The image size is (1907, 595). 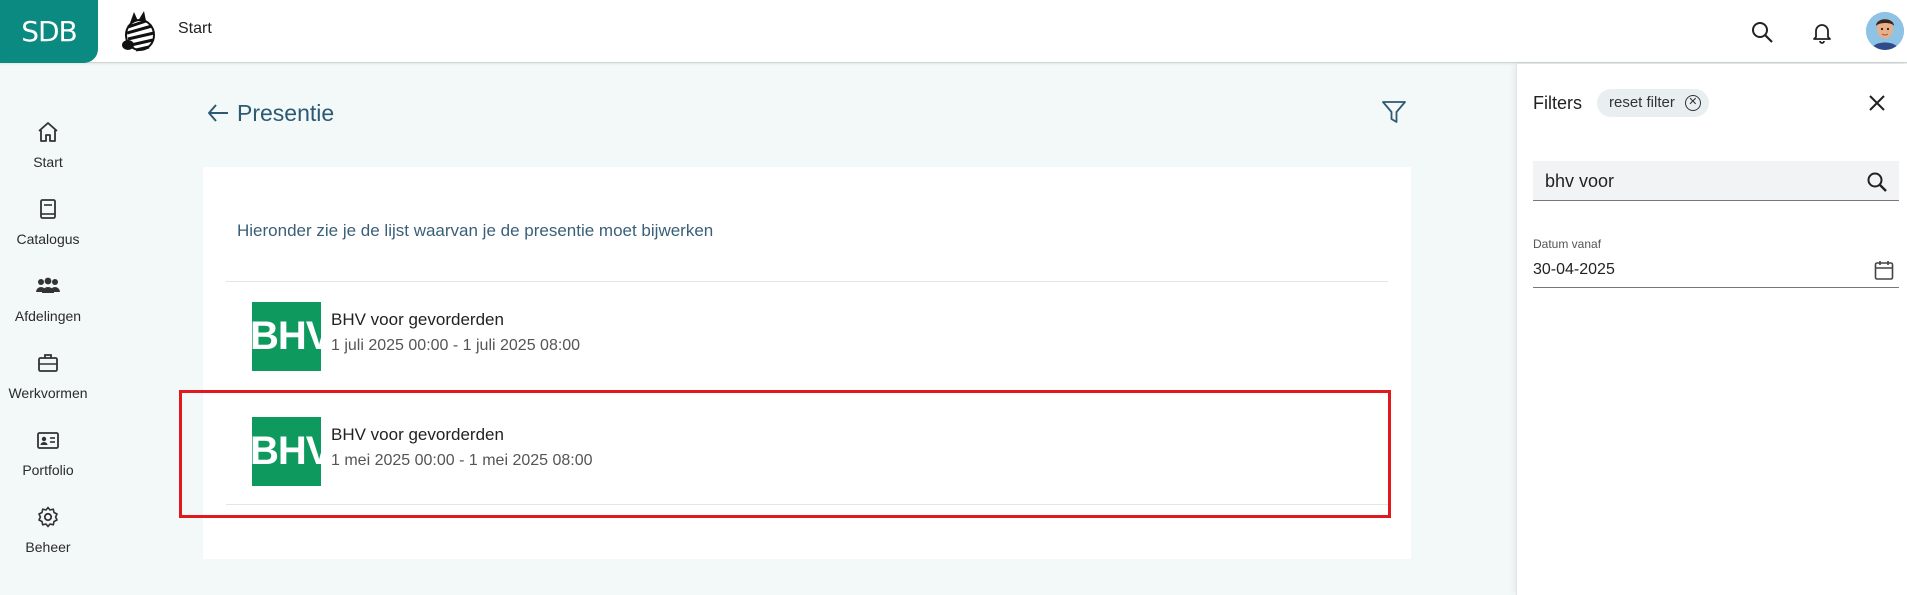 I want to click on sidebar-item-afdelingen: Afdelingen, so click(x=48, y=305).